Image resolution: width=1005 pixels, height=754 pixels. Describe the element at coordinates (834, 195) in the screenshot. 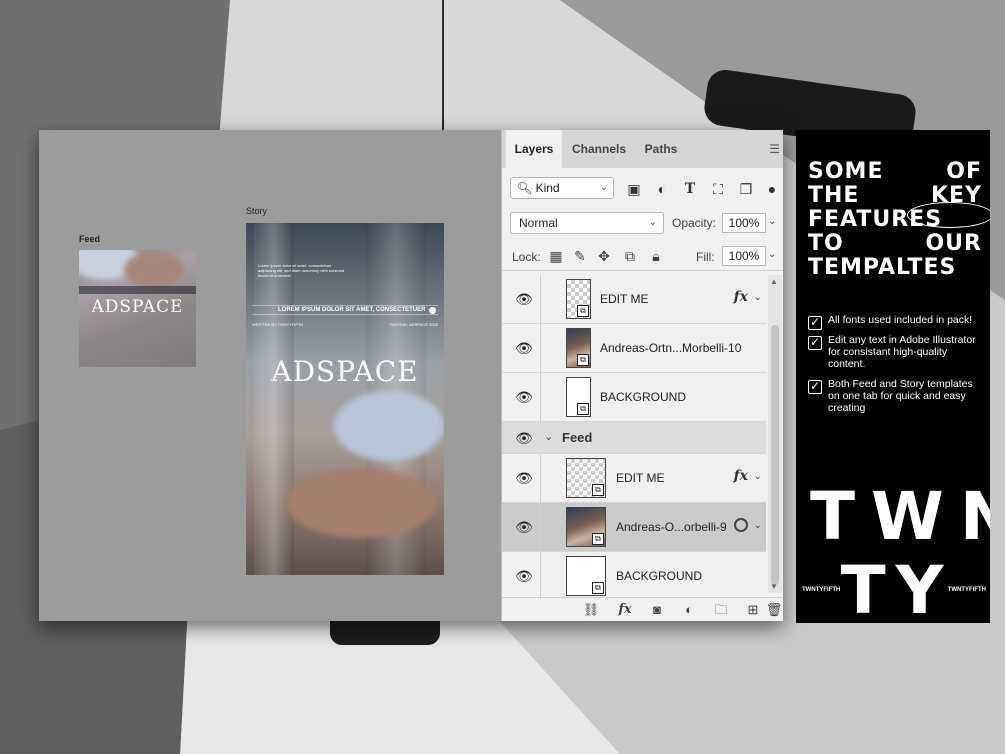

I see `headline-word: THE` at that location.